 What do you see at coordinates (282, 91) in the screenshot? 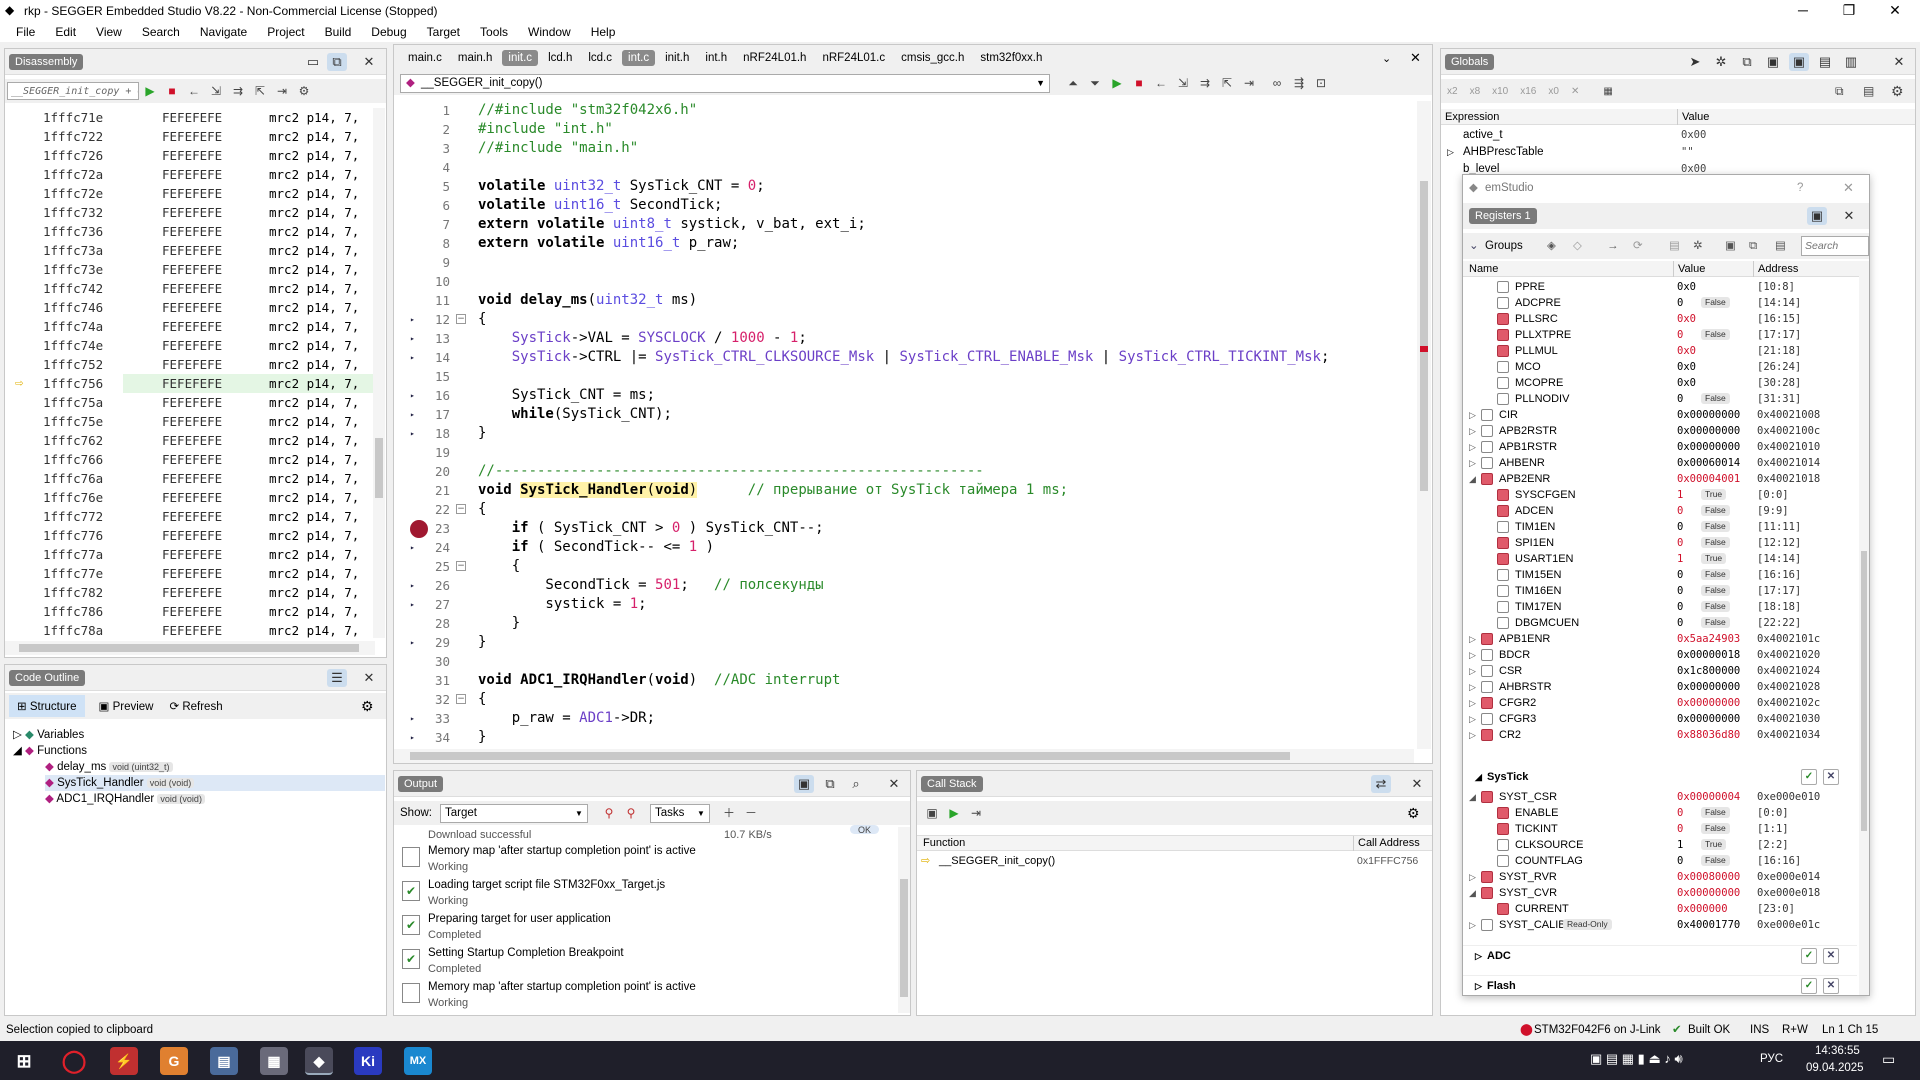
I see `run-to-cursor-icon: ⇥` at bounding box center [282, 91].